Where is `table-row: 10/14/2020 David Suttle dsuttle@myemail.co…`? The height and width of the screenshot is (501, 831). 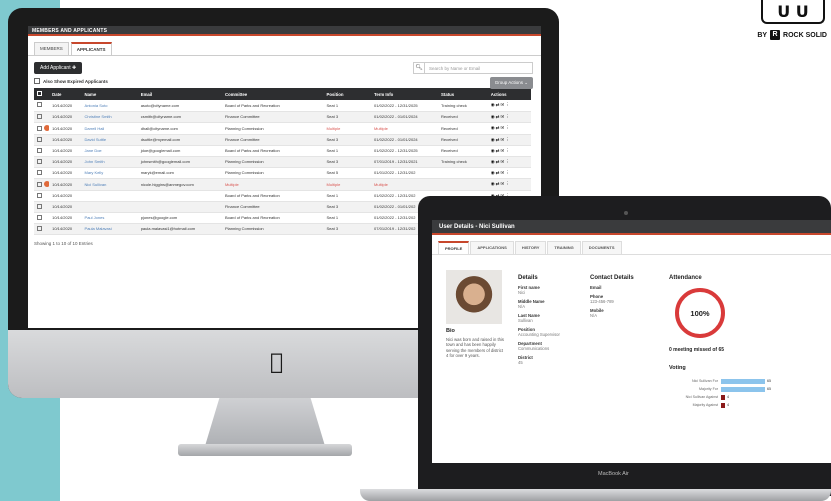 table-row: 10/14/2020 David Suttle dsuttle@myemail.co… is located at coordinates (282, 140).